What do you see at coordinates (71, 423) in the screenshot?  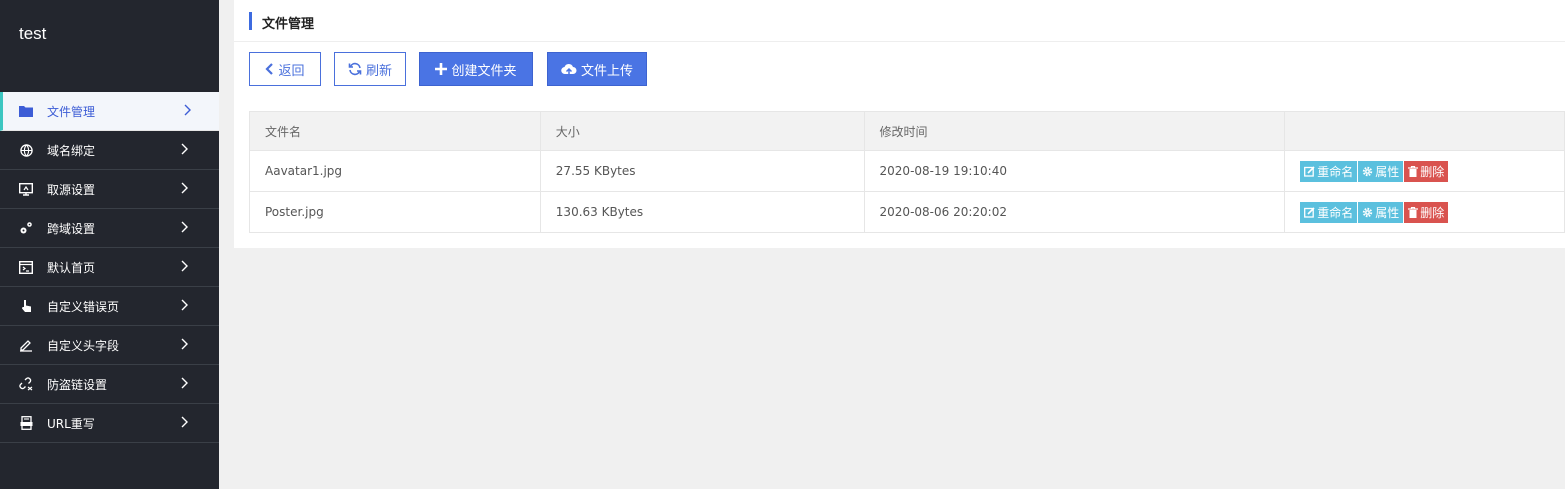 I see `sidebar-item-label: URL重写` at bounding box center [71, 423].